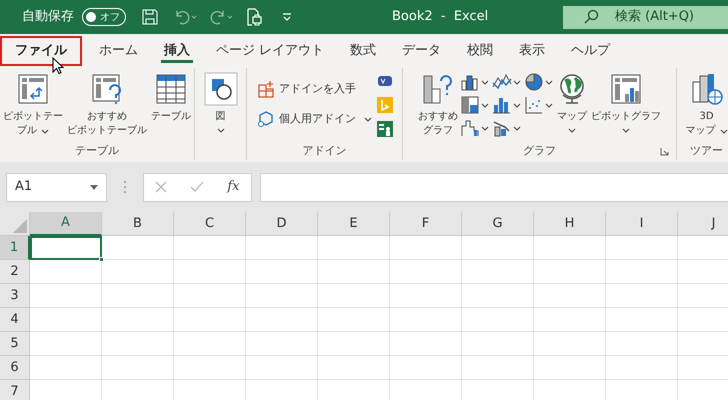 This screenshot has width=728, height=400. What do you see at coordinates (572, 100) in the screenshot?
I see `ribbon-button: マップ` at bounding box center [572, 100].